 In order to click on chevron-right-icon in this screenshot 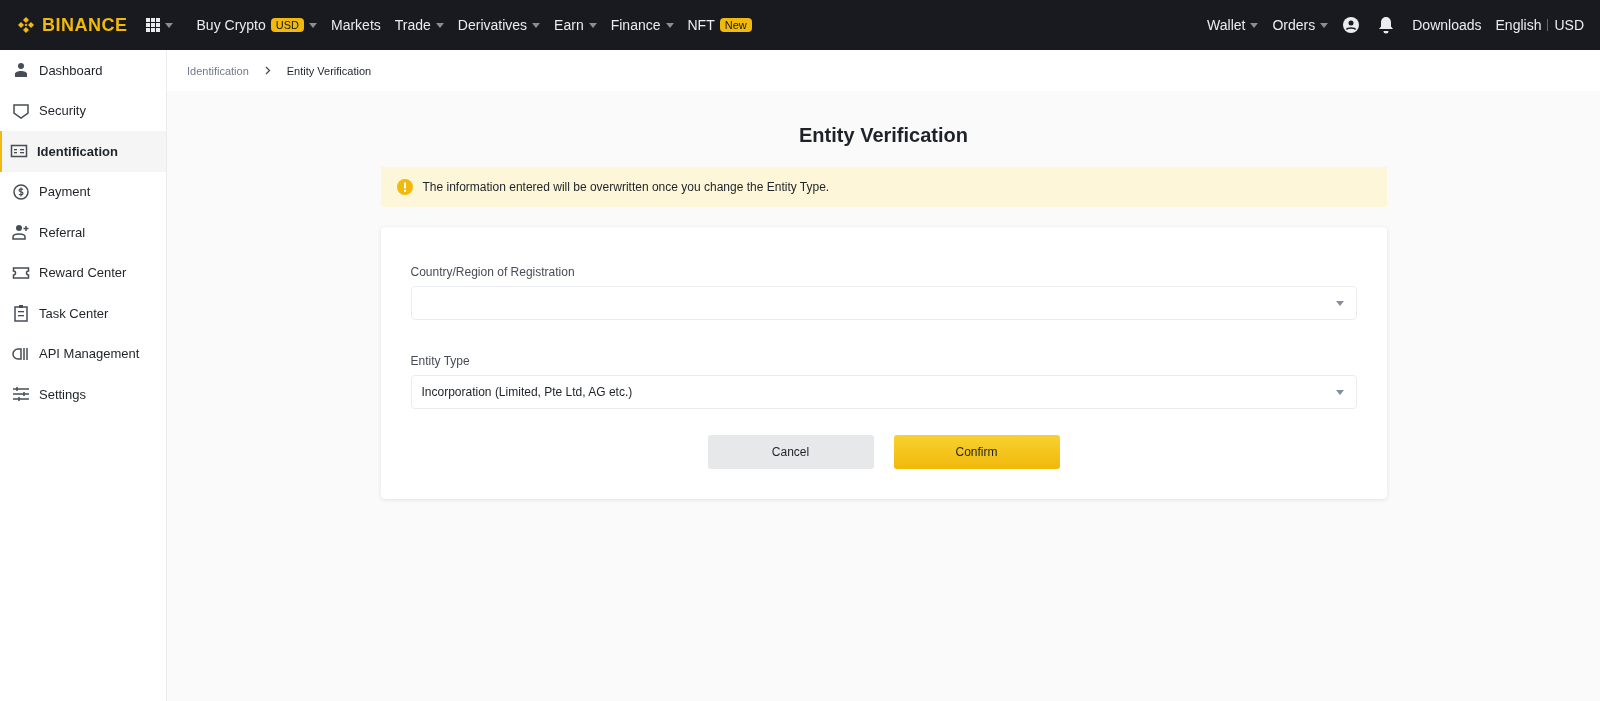, I will do `click(267, 70)`.